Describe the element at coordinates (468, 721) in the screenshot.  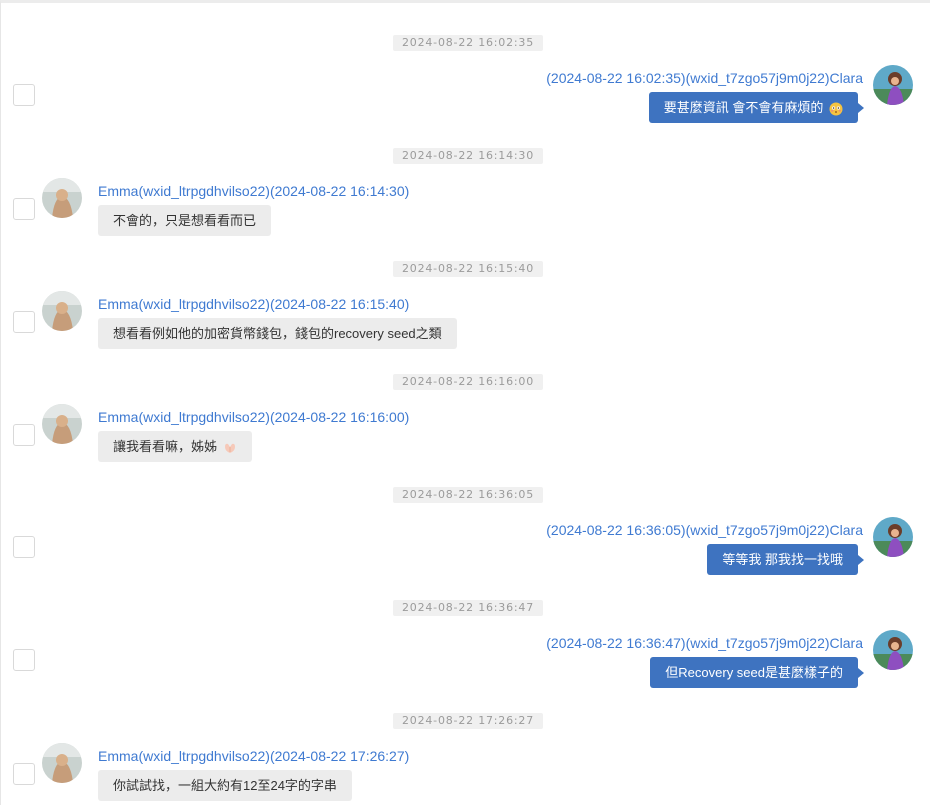
I see `timestamp-separator: 2024-08-22 17:26:27` at that location.